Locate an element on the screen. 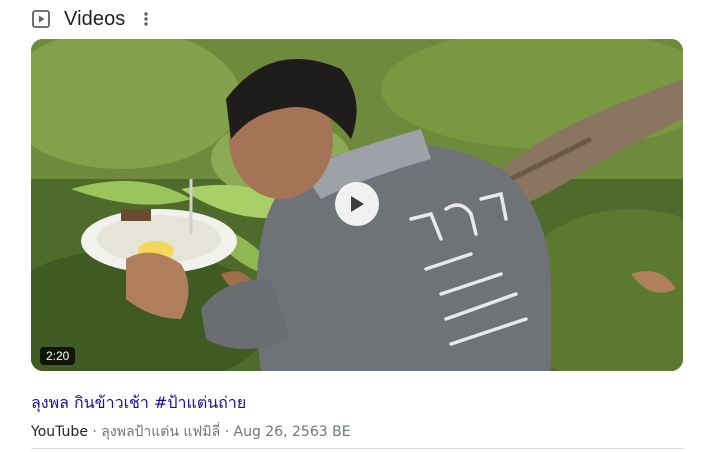 The image size is (726, 452). video-date: Aug 26, 2563 BE is located at coordinates (292, 432).